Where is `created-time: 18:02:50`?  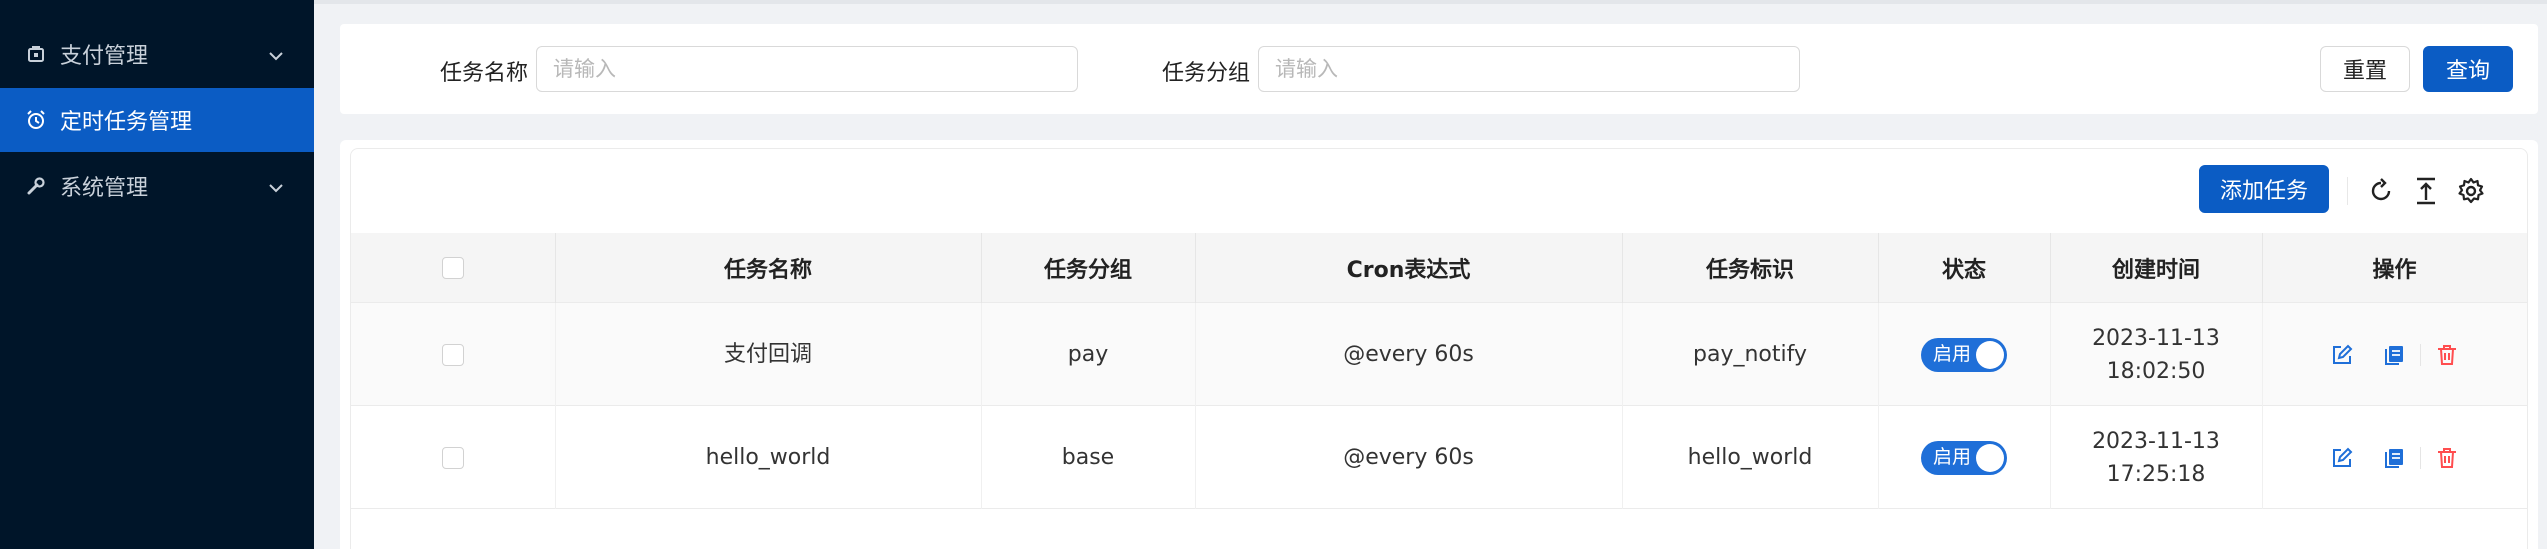 created-time: 18:02:50 is located at coordinates (2156, 371).